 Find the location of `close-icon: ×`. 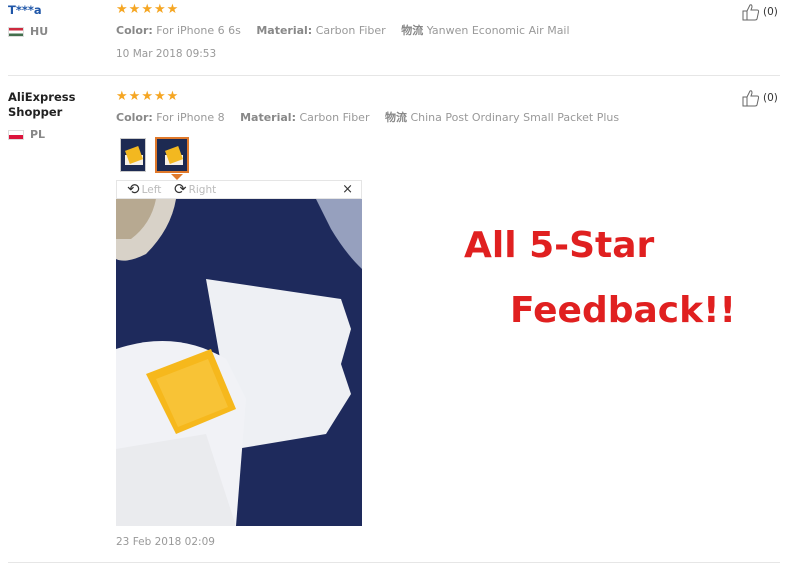

close-icon: × is located at coordinates (347, 189).